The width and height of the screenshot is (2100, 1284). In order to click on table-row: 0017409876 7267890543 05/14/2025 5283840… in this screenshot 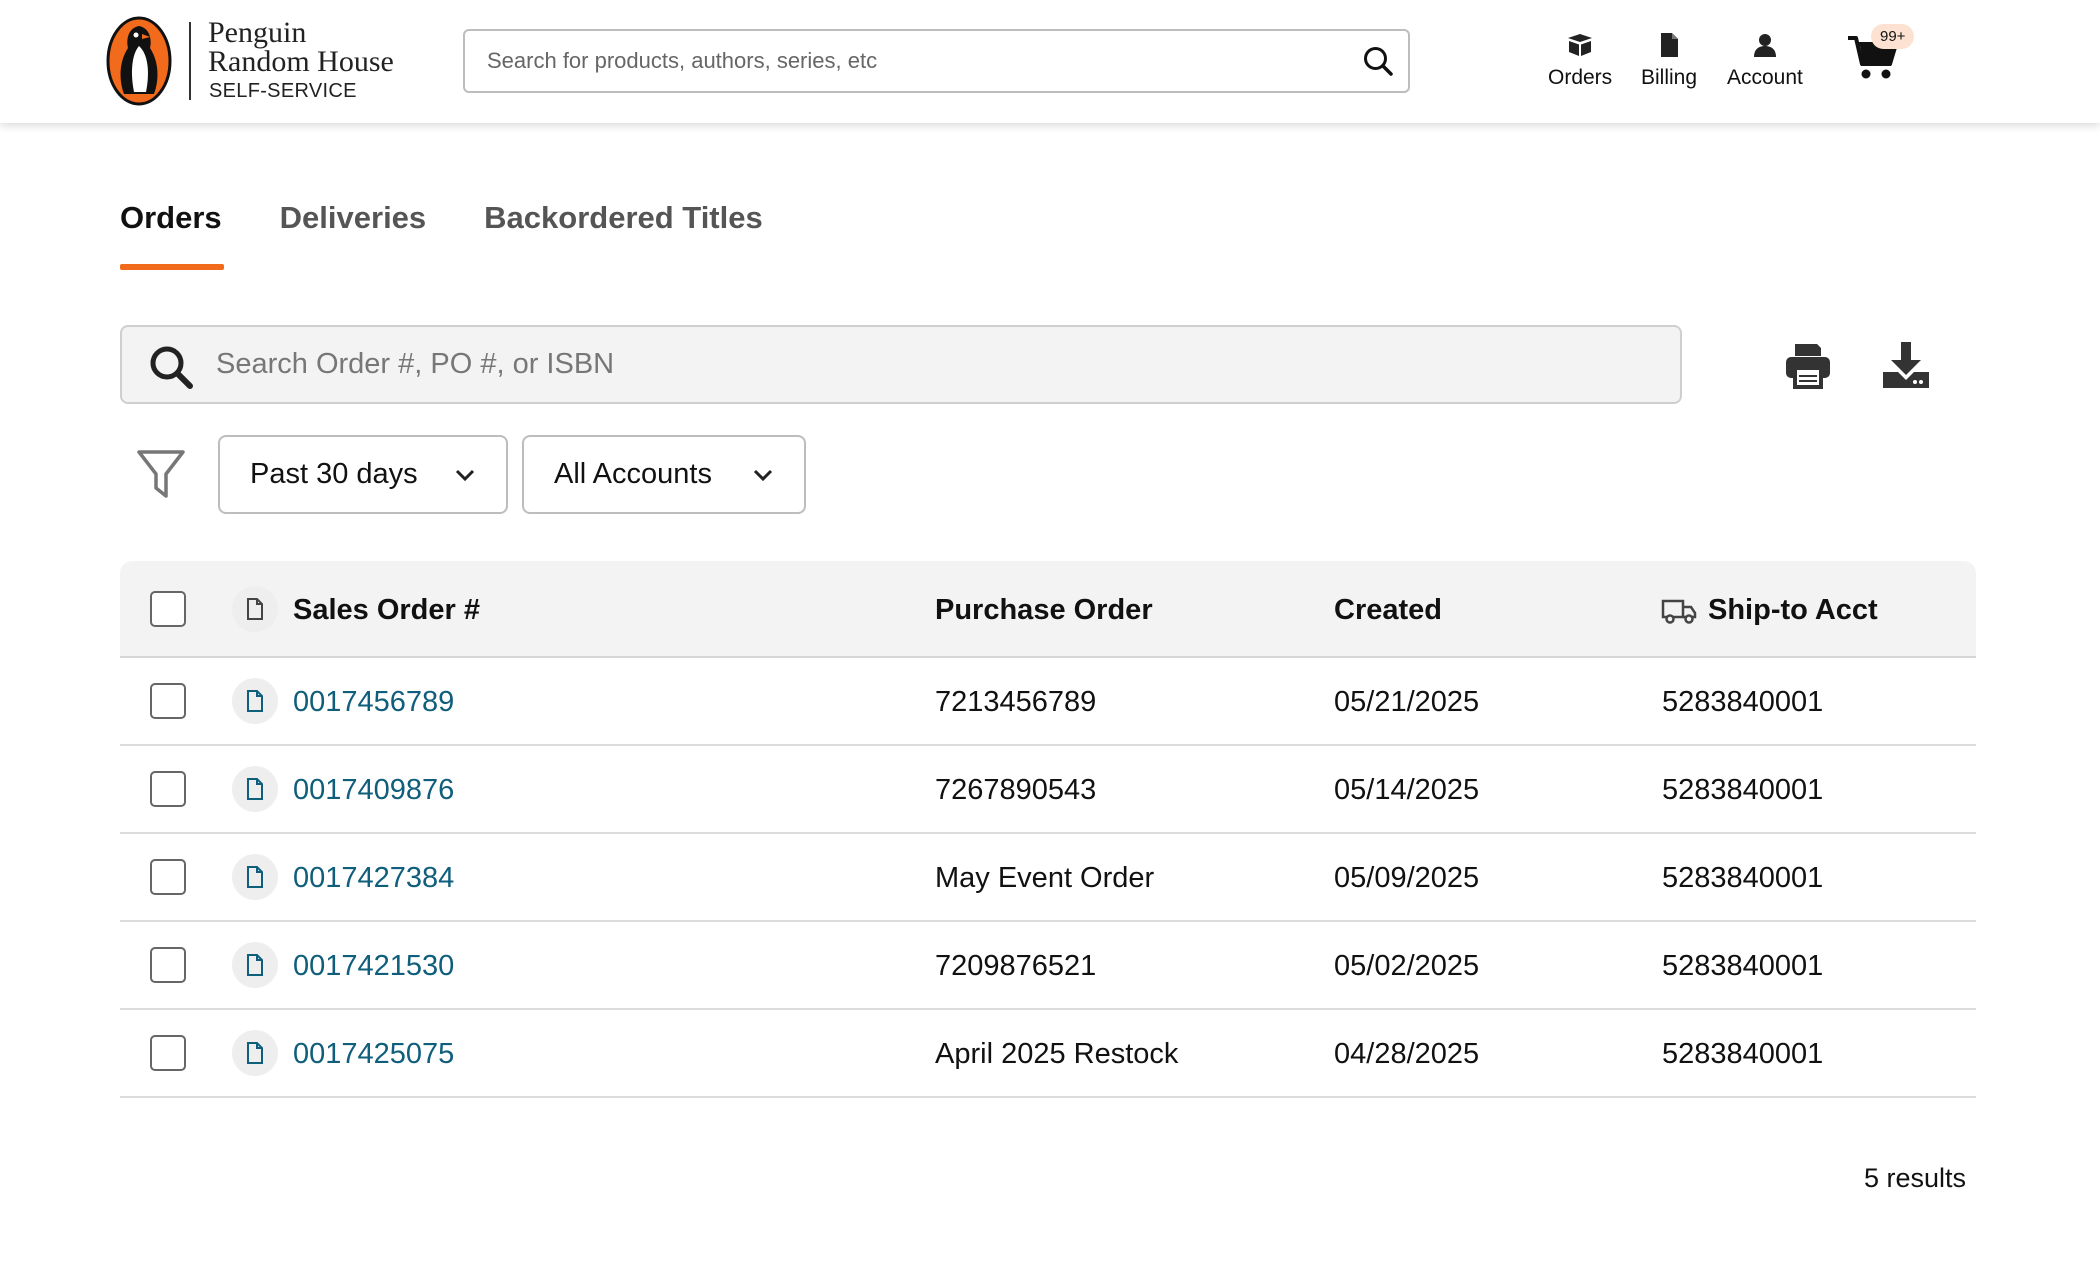, I will do `click(1048, 790)`.